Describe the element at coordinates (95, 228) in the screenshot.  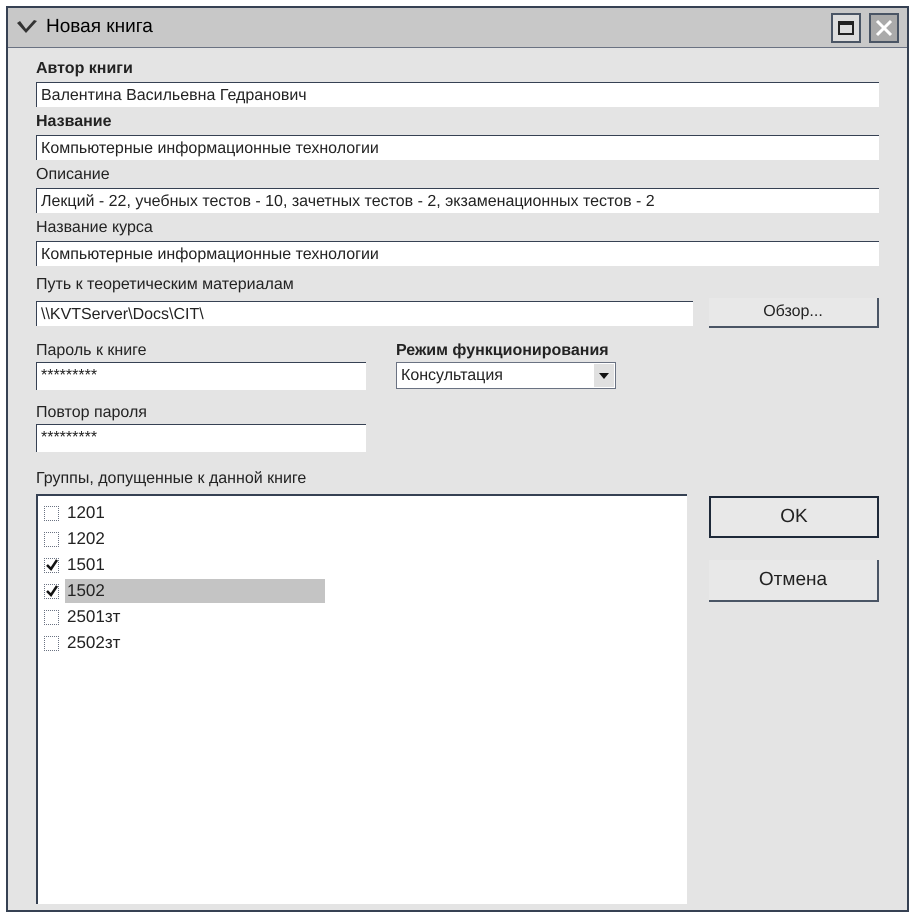
I see `field-label: Название курса` at that location.